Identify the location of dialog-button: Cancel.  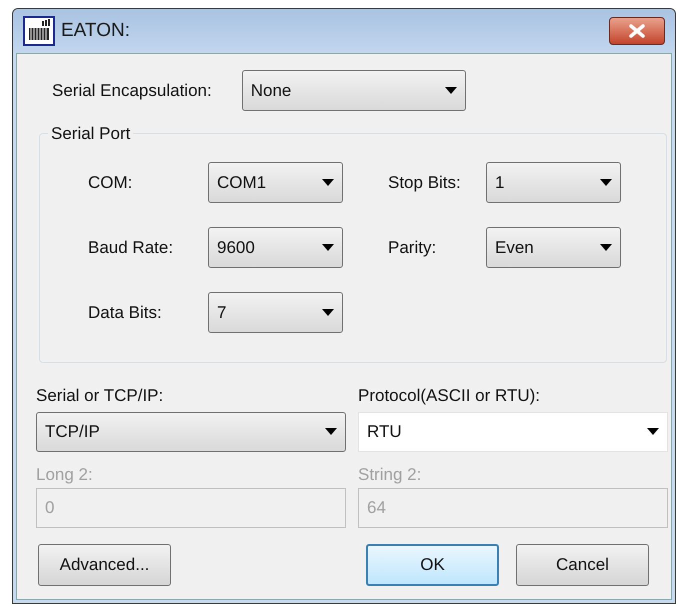
(582, 565).